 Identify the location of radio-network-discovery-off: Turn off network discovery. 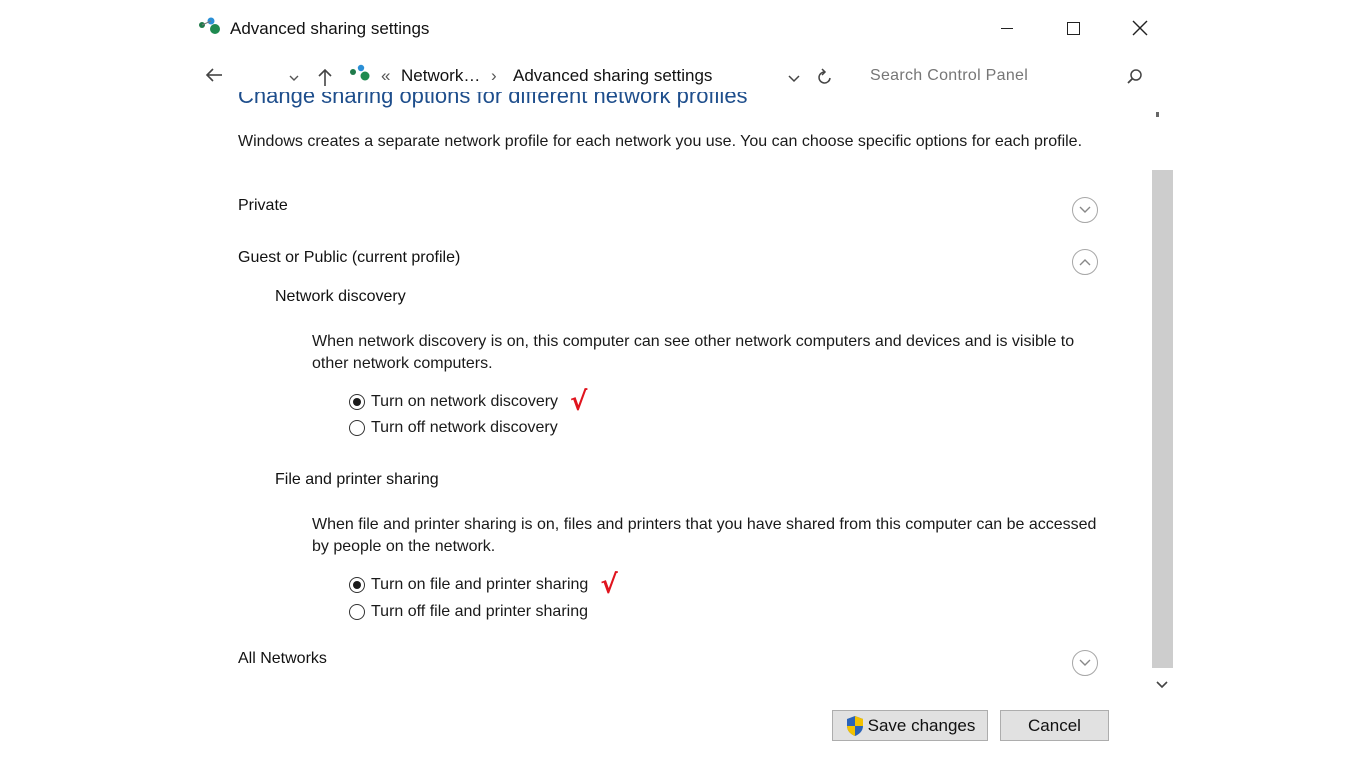
(453, 428).